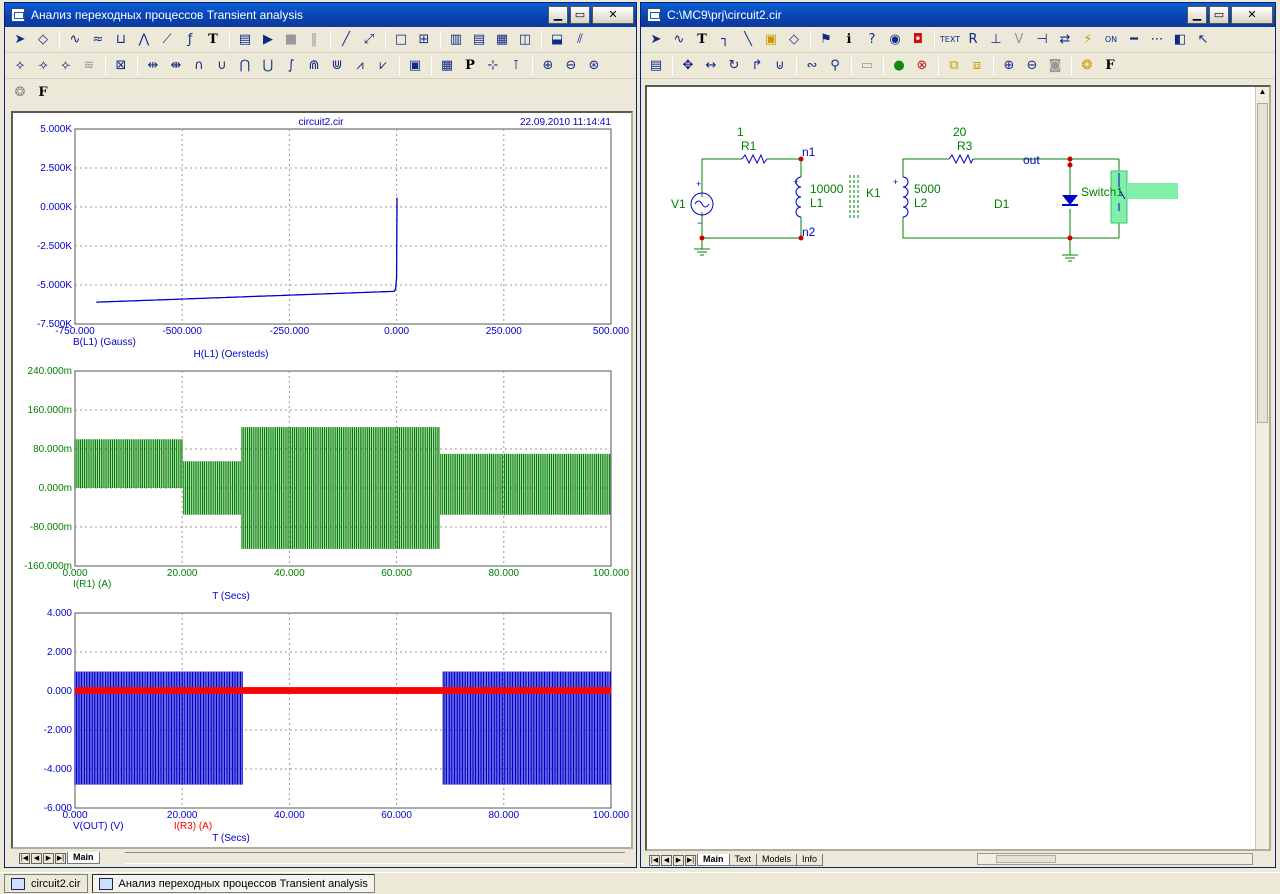 The height and width of the screenshot is (894, 1280). What do you see at coordinates (516, 65) in the screenshot?
I see `tag2-icon: ⊺` at bounding box center [516, 65].